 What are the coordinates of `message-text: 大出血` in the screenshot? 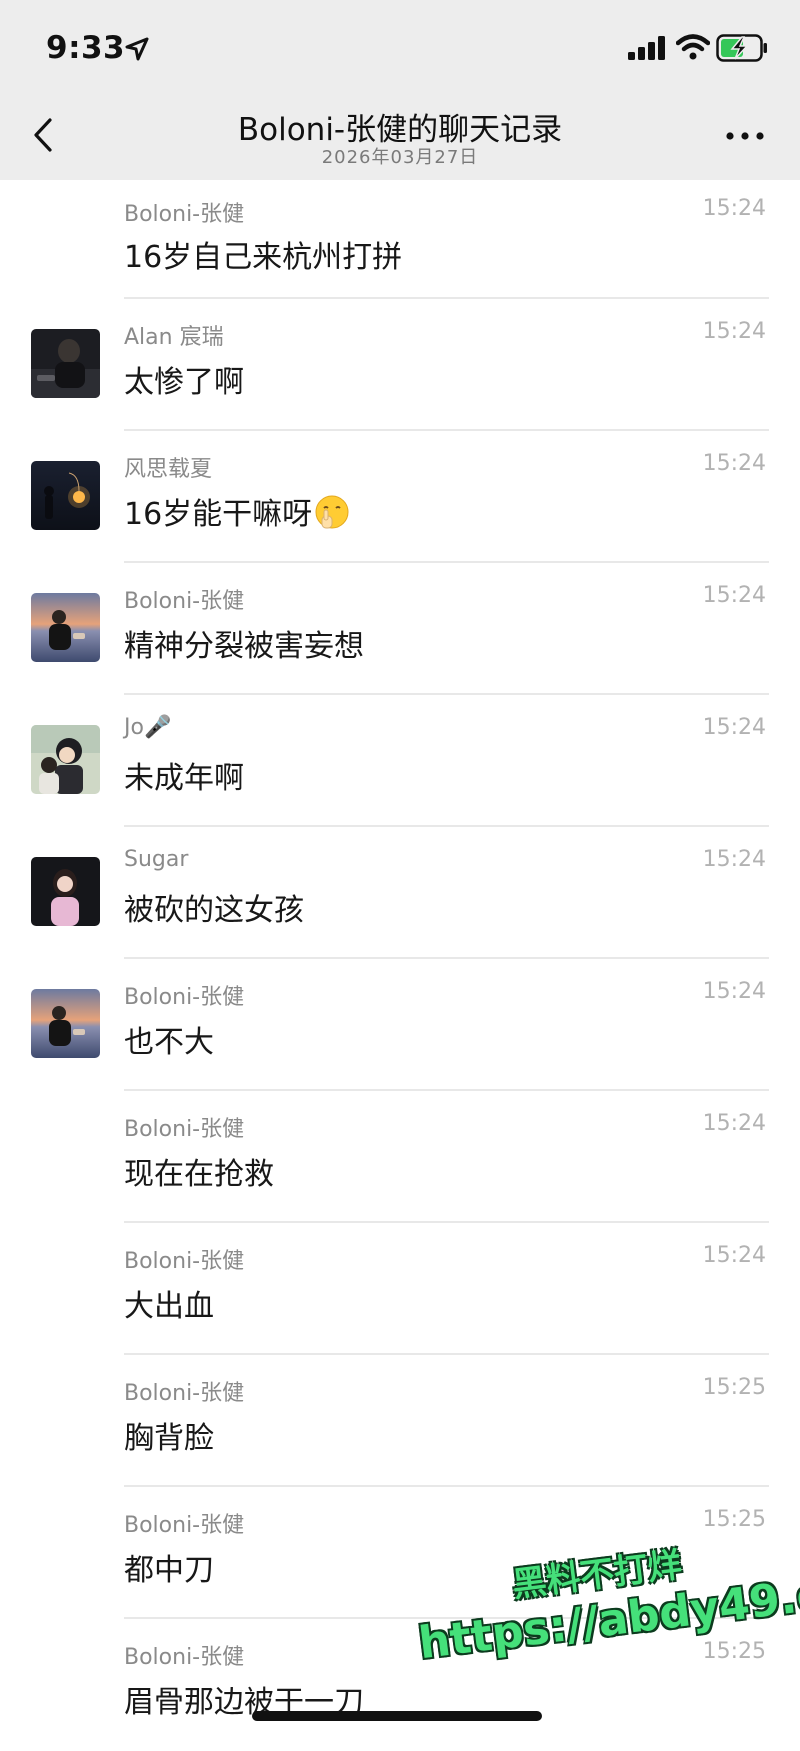 It's located at (169, 1306).